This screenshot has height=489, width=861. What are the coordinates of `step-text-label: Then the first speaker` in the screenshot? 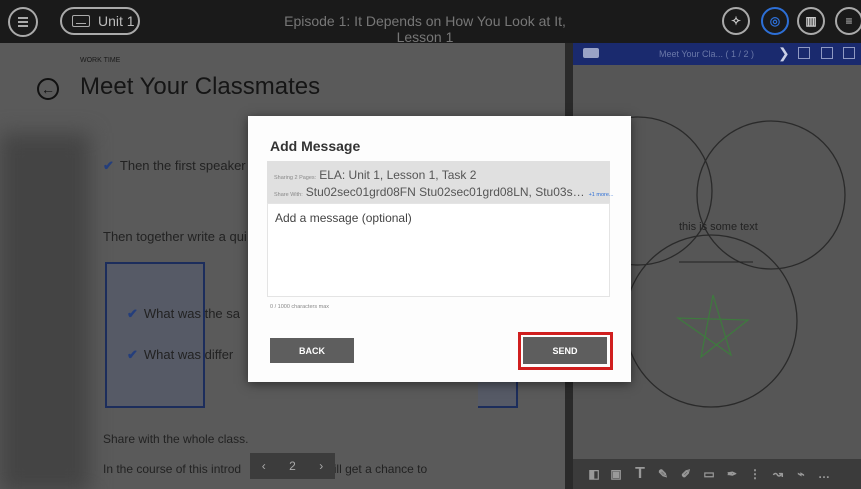 It's located at (182, 165).